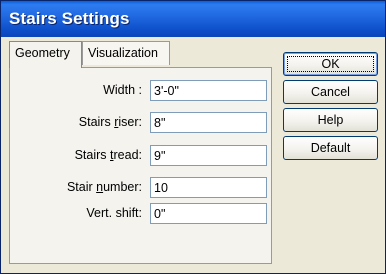 Image resolution: width=386 pixels, height=274 pixels. What do you see at coordinates (208, 90) in the screenshot?
I see `width-input` at bounding box center [208, 90].